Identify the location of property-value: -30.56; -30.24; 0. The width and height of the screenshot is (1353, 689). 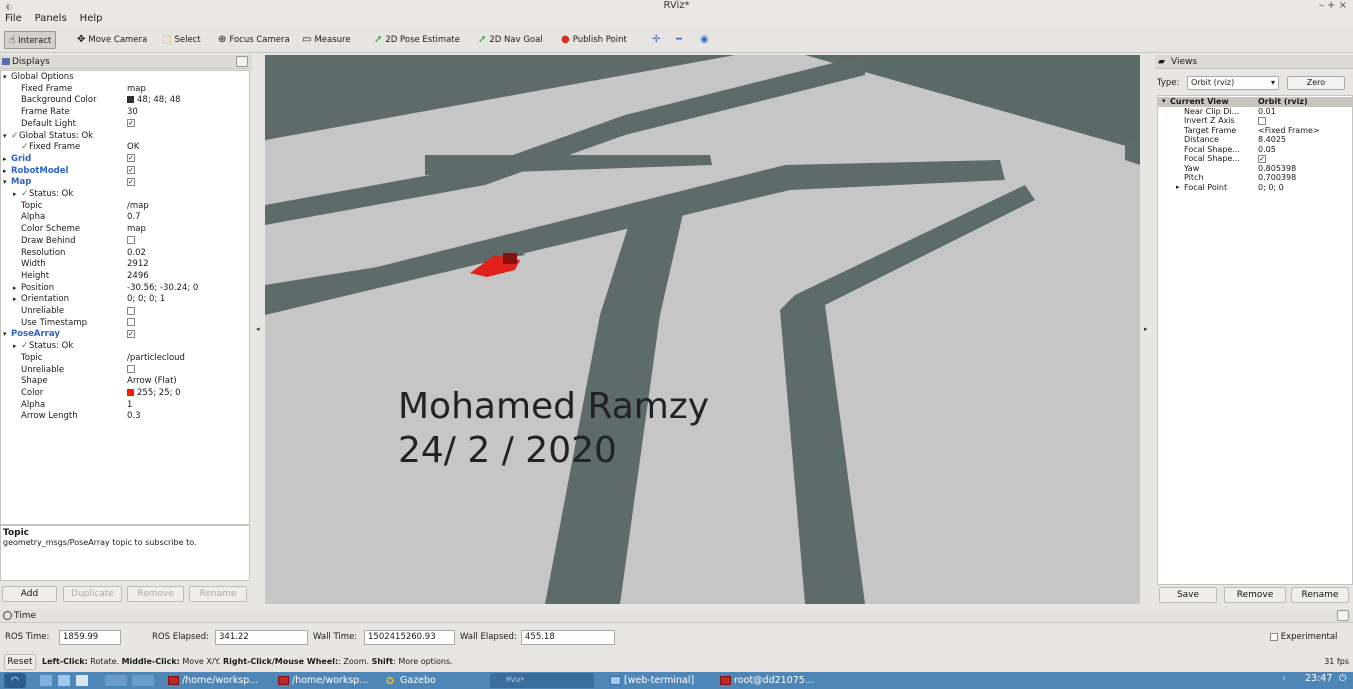
(162, 289).